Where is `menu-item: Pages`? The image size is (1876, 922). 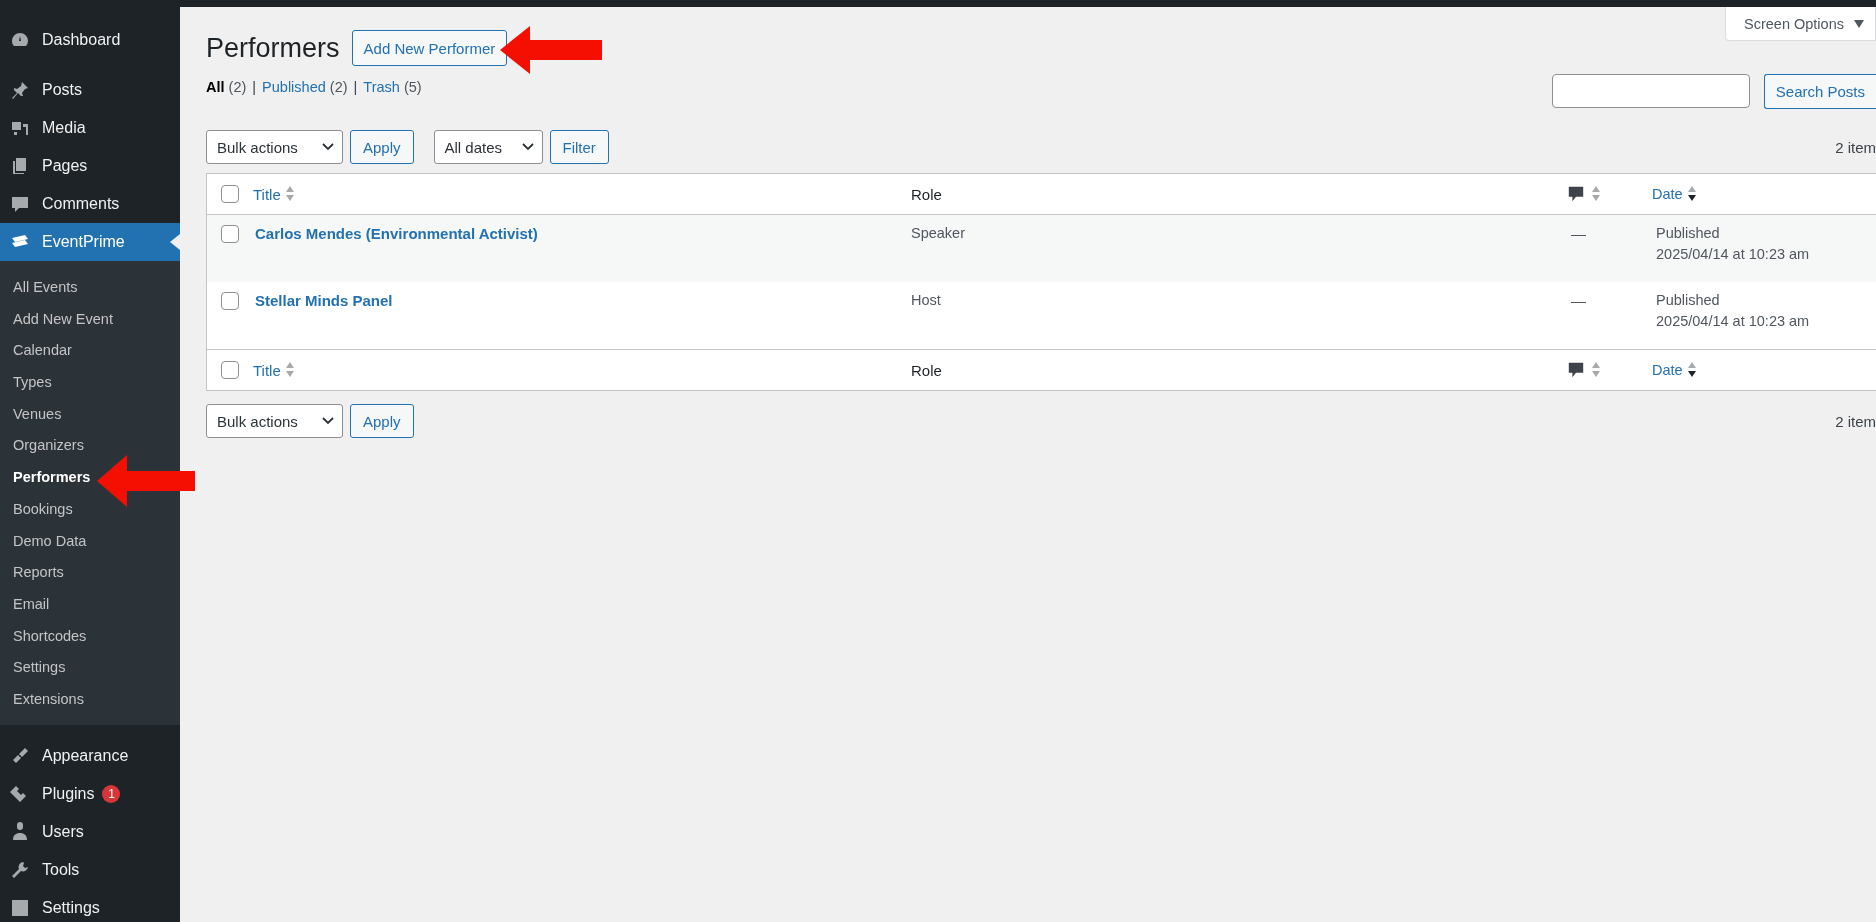
menu-item: Pages is located at coordinates (90, 166).